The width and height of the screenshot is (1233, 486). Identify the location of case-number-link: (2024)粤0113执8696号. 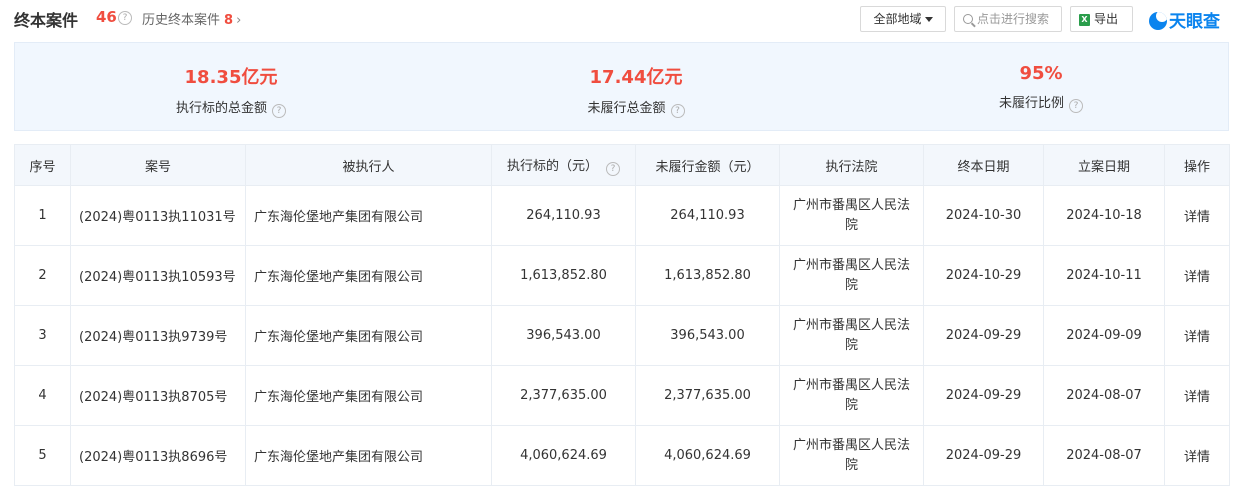
(158, 455).